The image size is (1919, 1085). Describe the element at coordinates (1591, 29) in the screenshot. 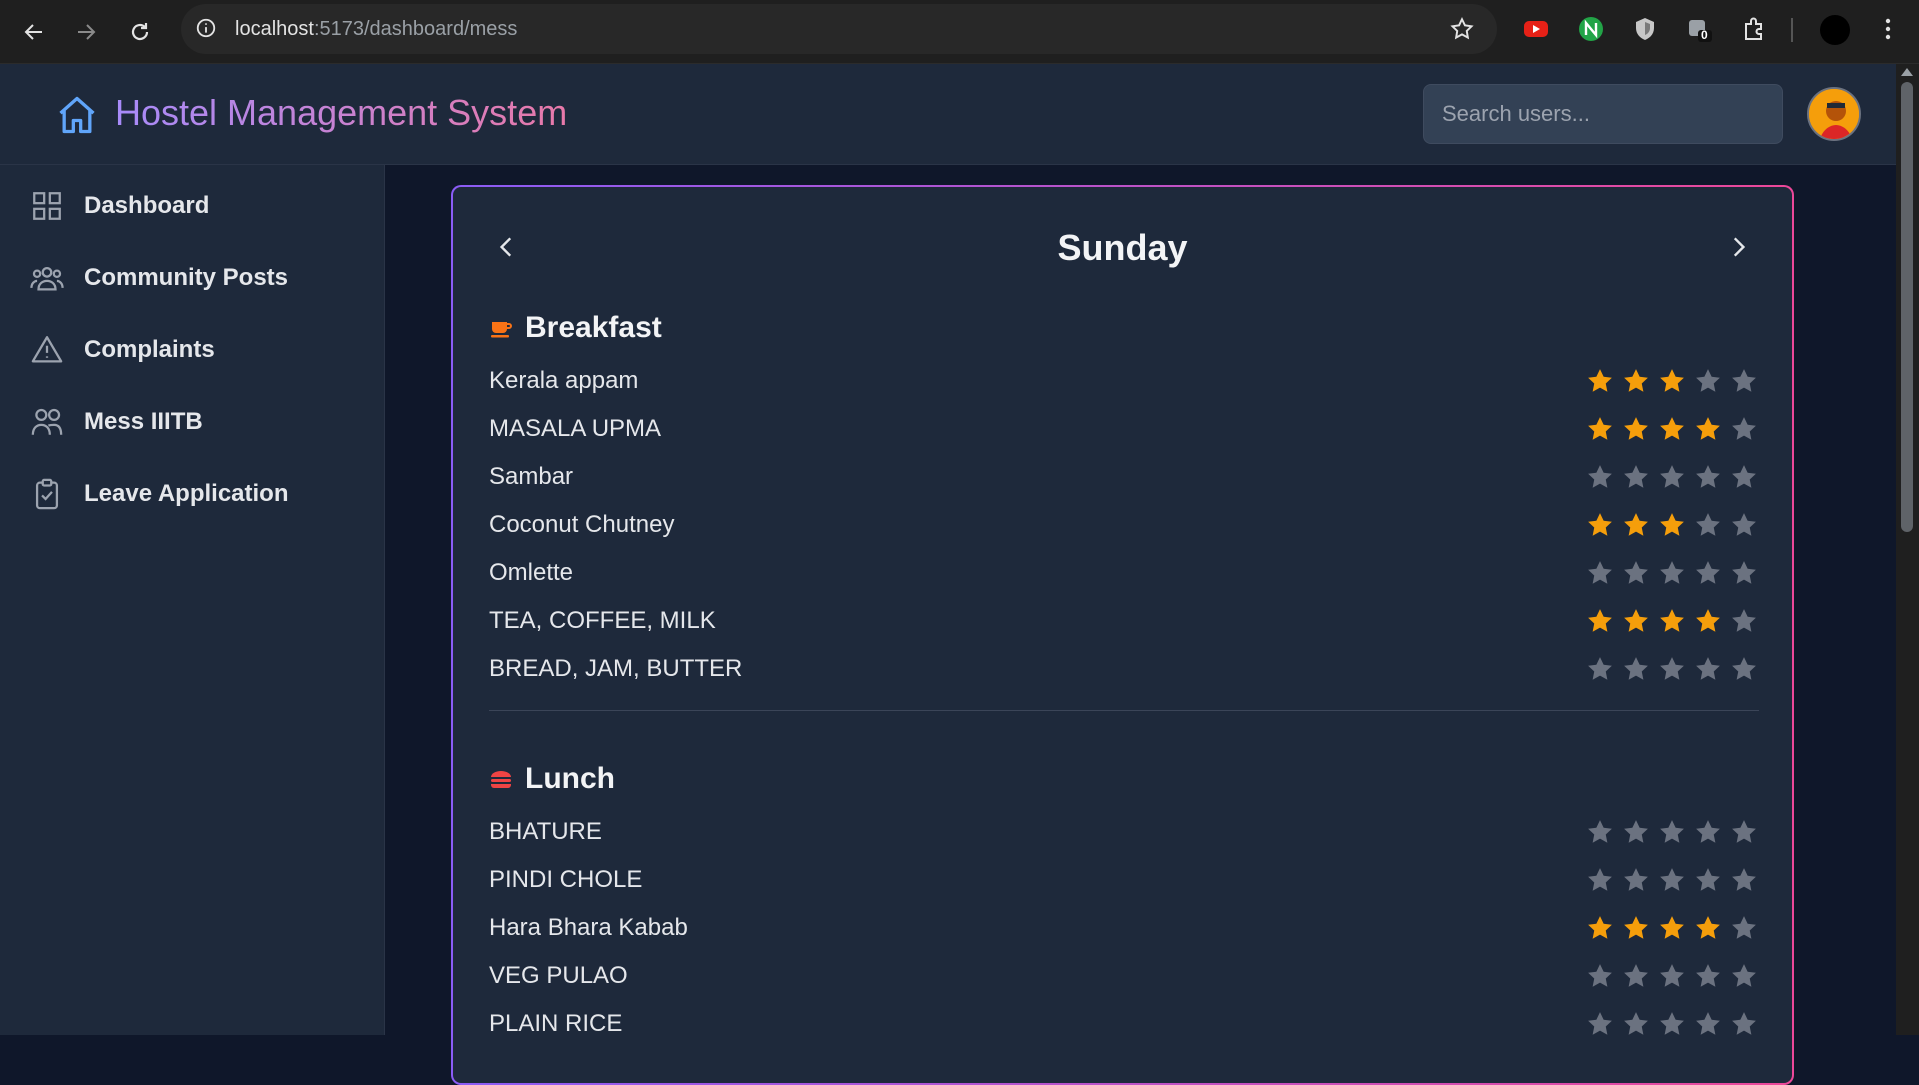

I see `n-extension-icon` at that location.